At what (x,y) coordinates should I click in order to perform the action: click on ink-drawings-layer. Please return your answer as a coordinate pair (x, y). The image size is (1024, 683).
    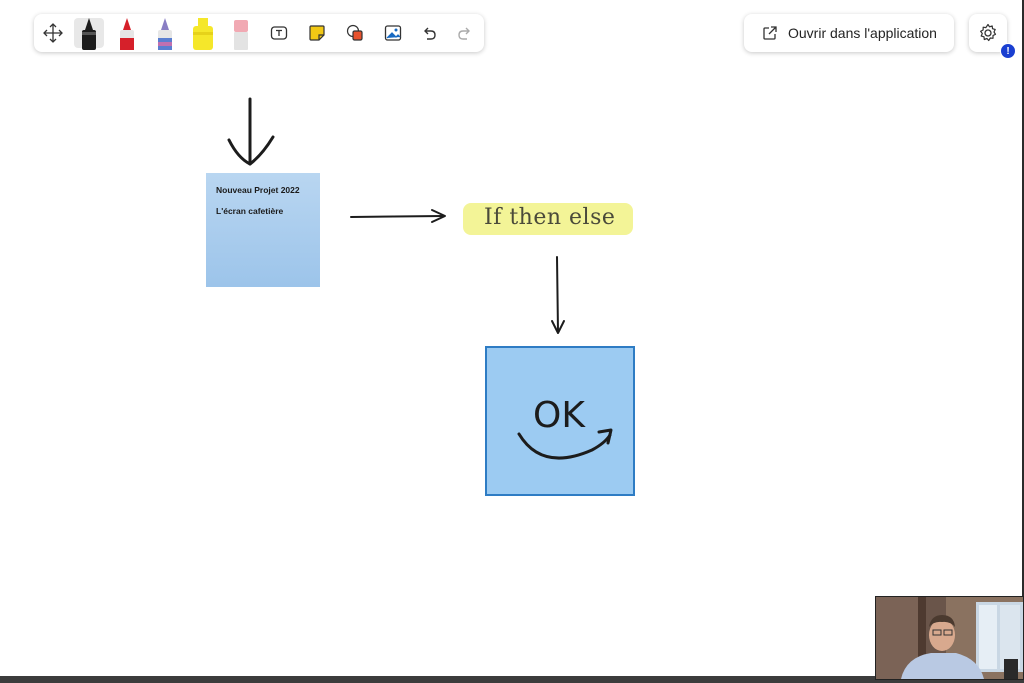
    Looking at the image, I should click on (396, 215).